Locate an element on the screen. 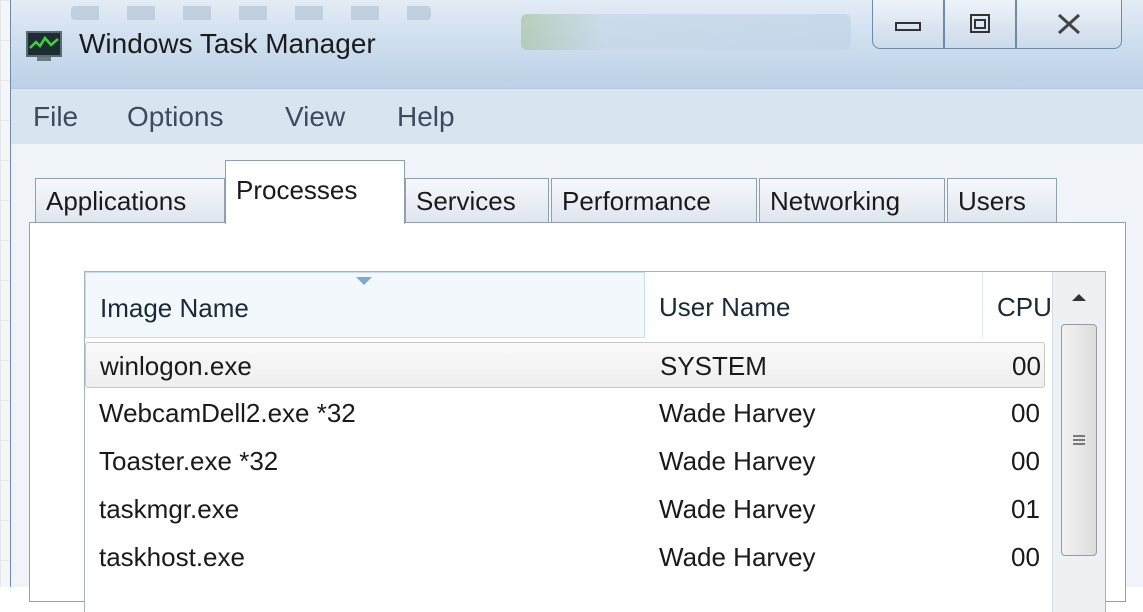  vertical-scrollbar is located at coordinates (1078, 442).